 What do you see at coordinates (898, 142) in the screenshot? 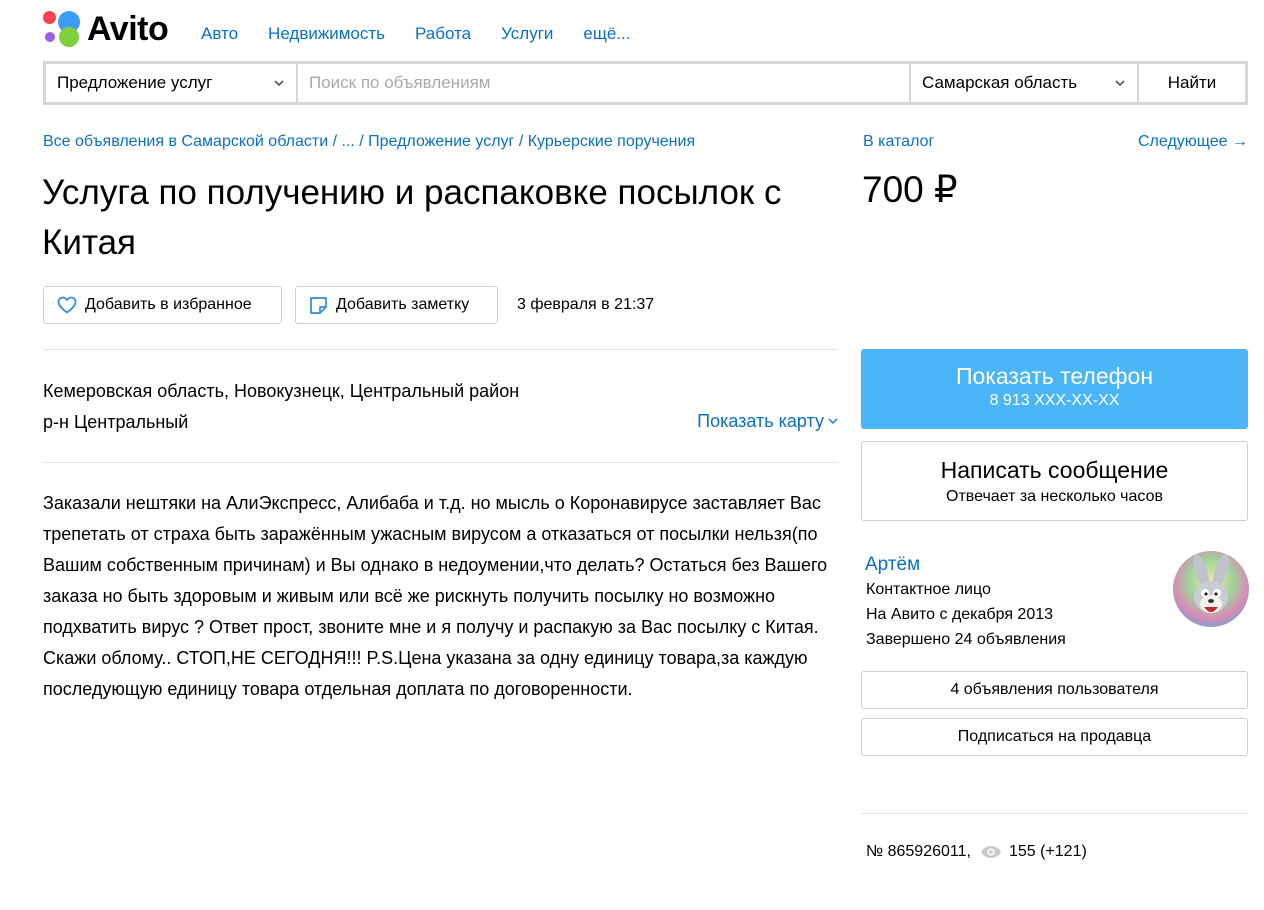
I see `catalog-link: В каталог` at bounding box center [898, 142].